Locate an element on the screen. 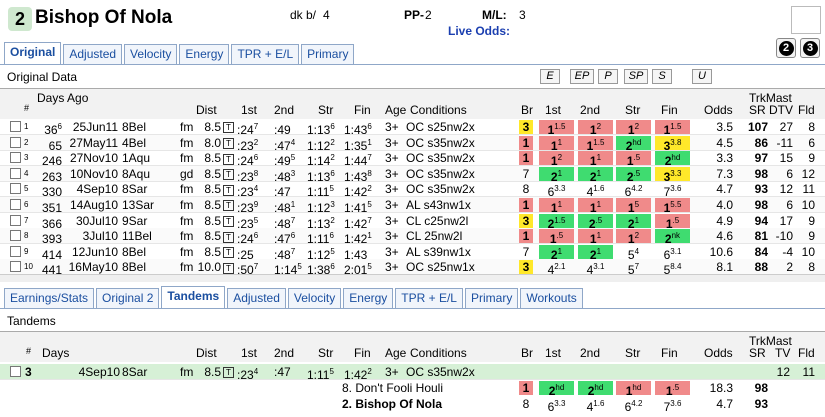 The image size is (825, 417). call-2nd: 2.5 is located at coordinates (595, 222).